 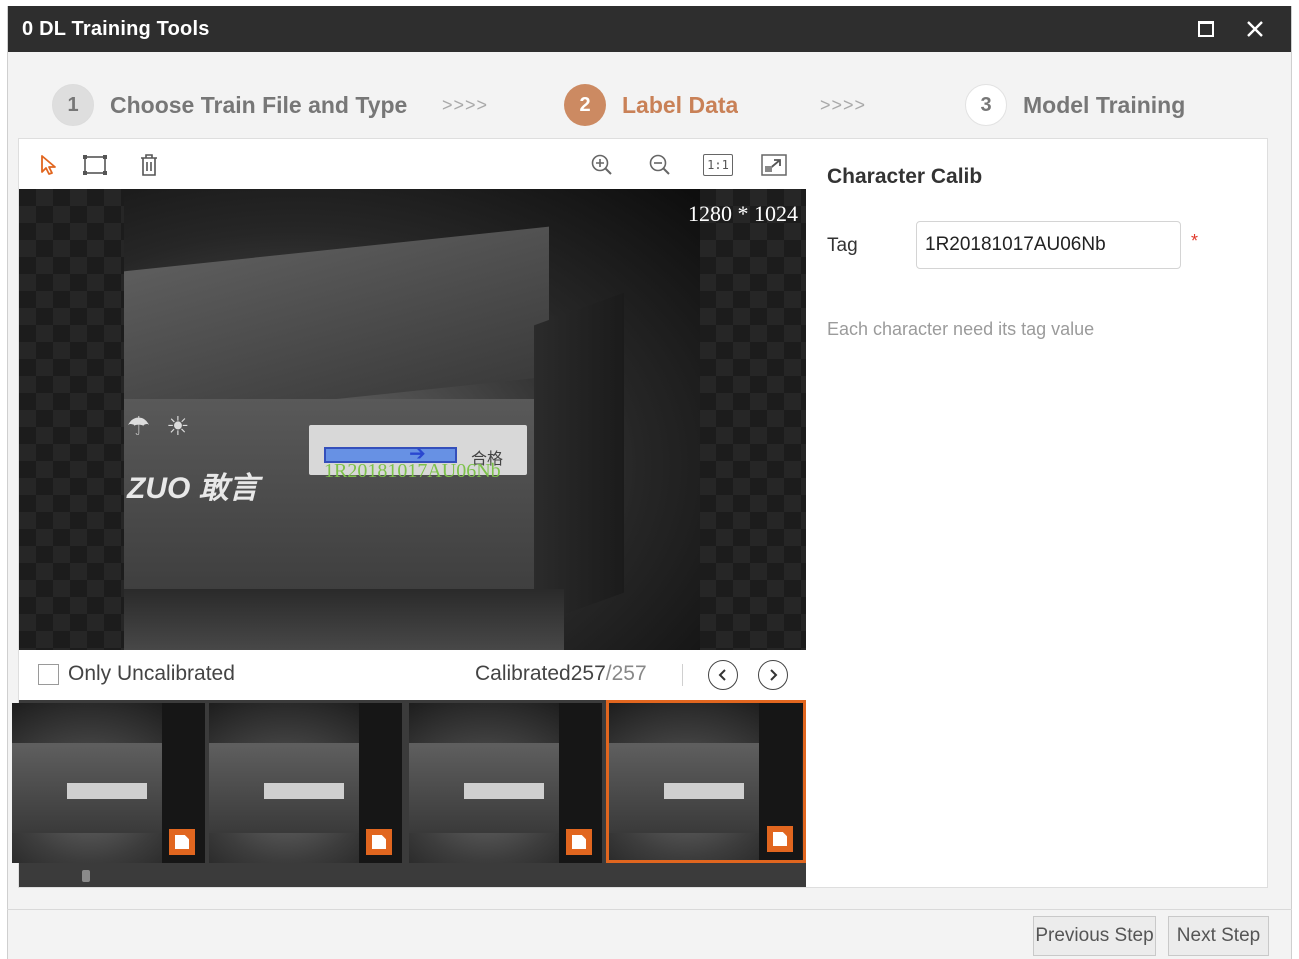 What do you see at coordinates (1048, 245) in the screenshot?
I see `tag-input` at bounding box center [1048, 245].